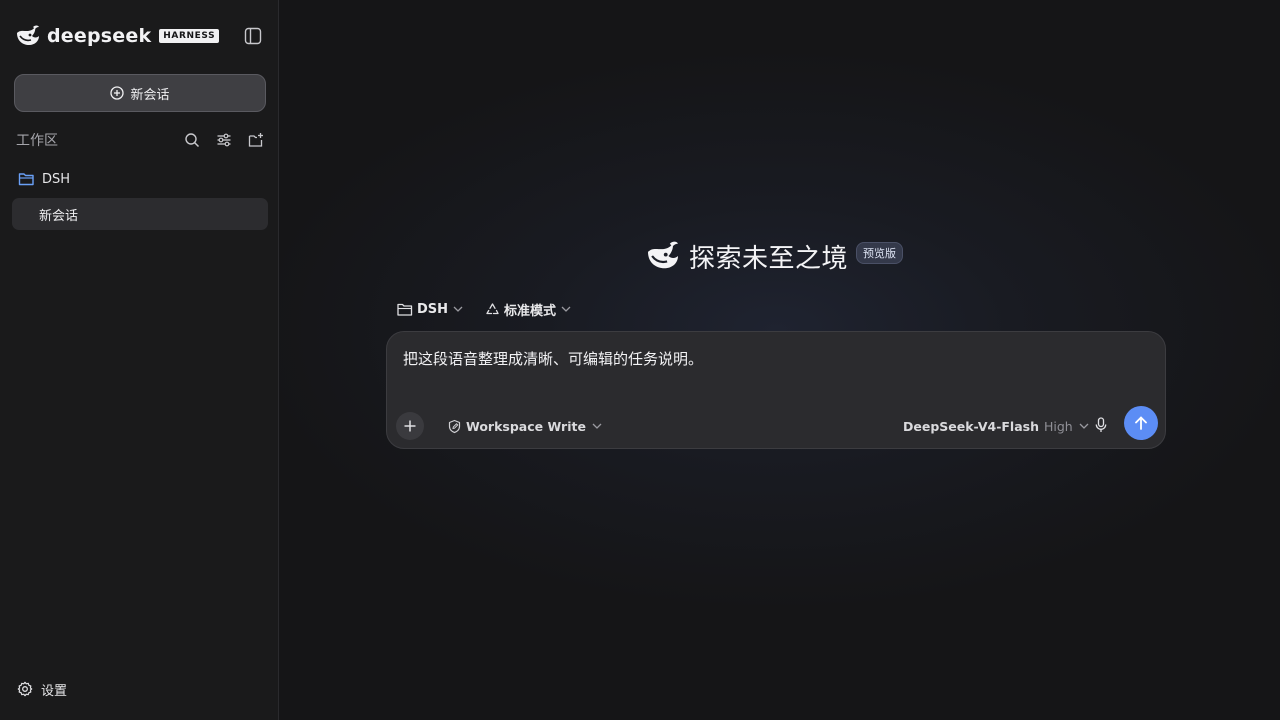  Describe the element at coordinates (454, 426) in the screenshot. I see `shield-edit-icon` at that location.